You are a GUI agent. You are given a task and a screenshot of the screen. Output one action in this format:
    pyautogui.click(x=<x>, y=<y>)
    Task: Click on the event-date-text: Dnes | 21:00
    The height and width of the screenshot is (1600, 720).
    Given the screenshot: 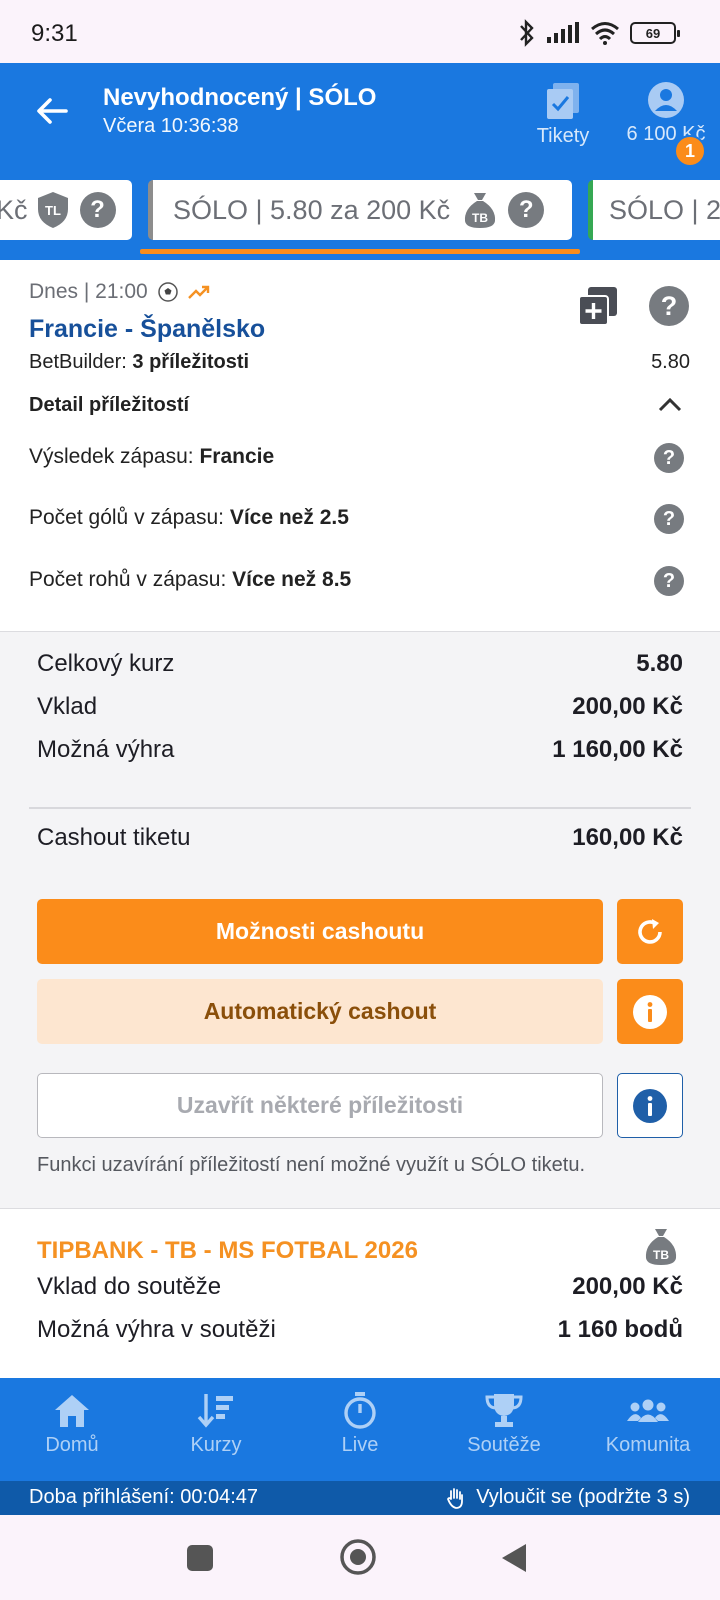 What is the action you would take?
    pyautogui.click(x=88, y=291)
    